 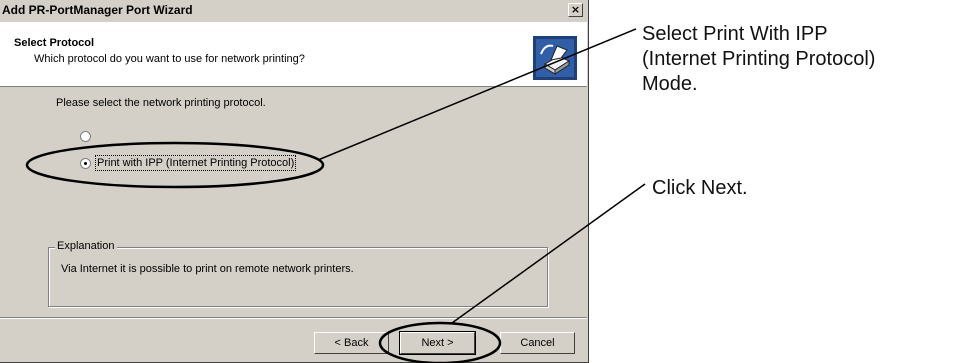 I want to click on next-button: Next >, so click(x=437, y=343).